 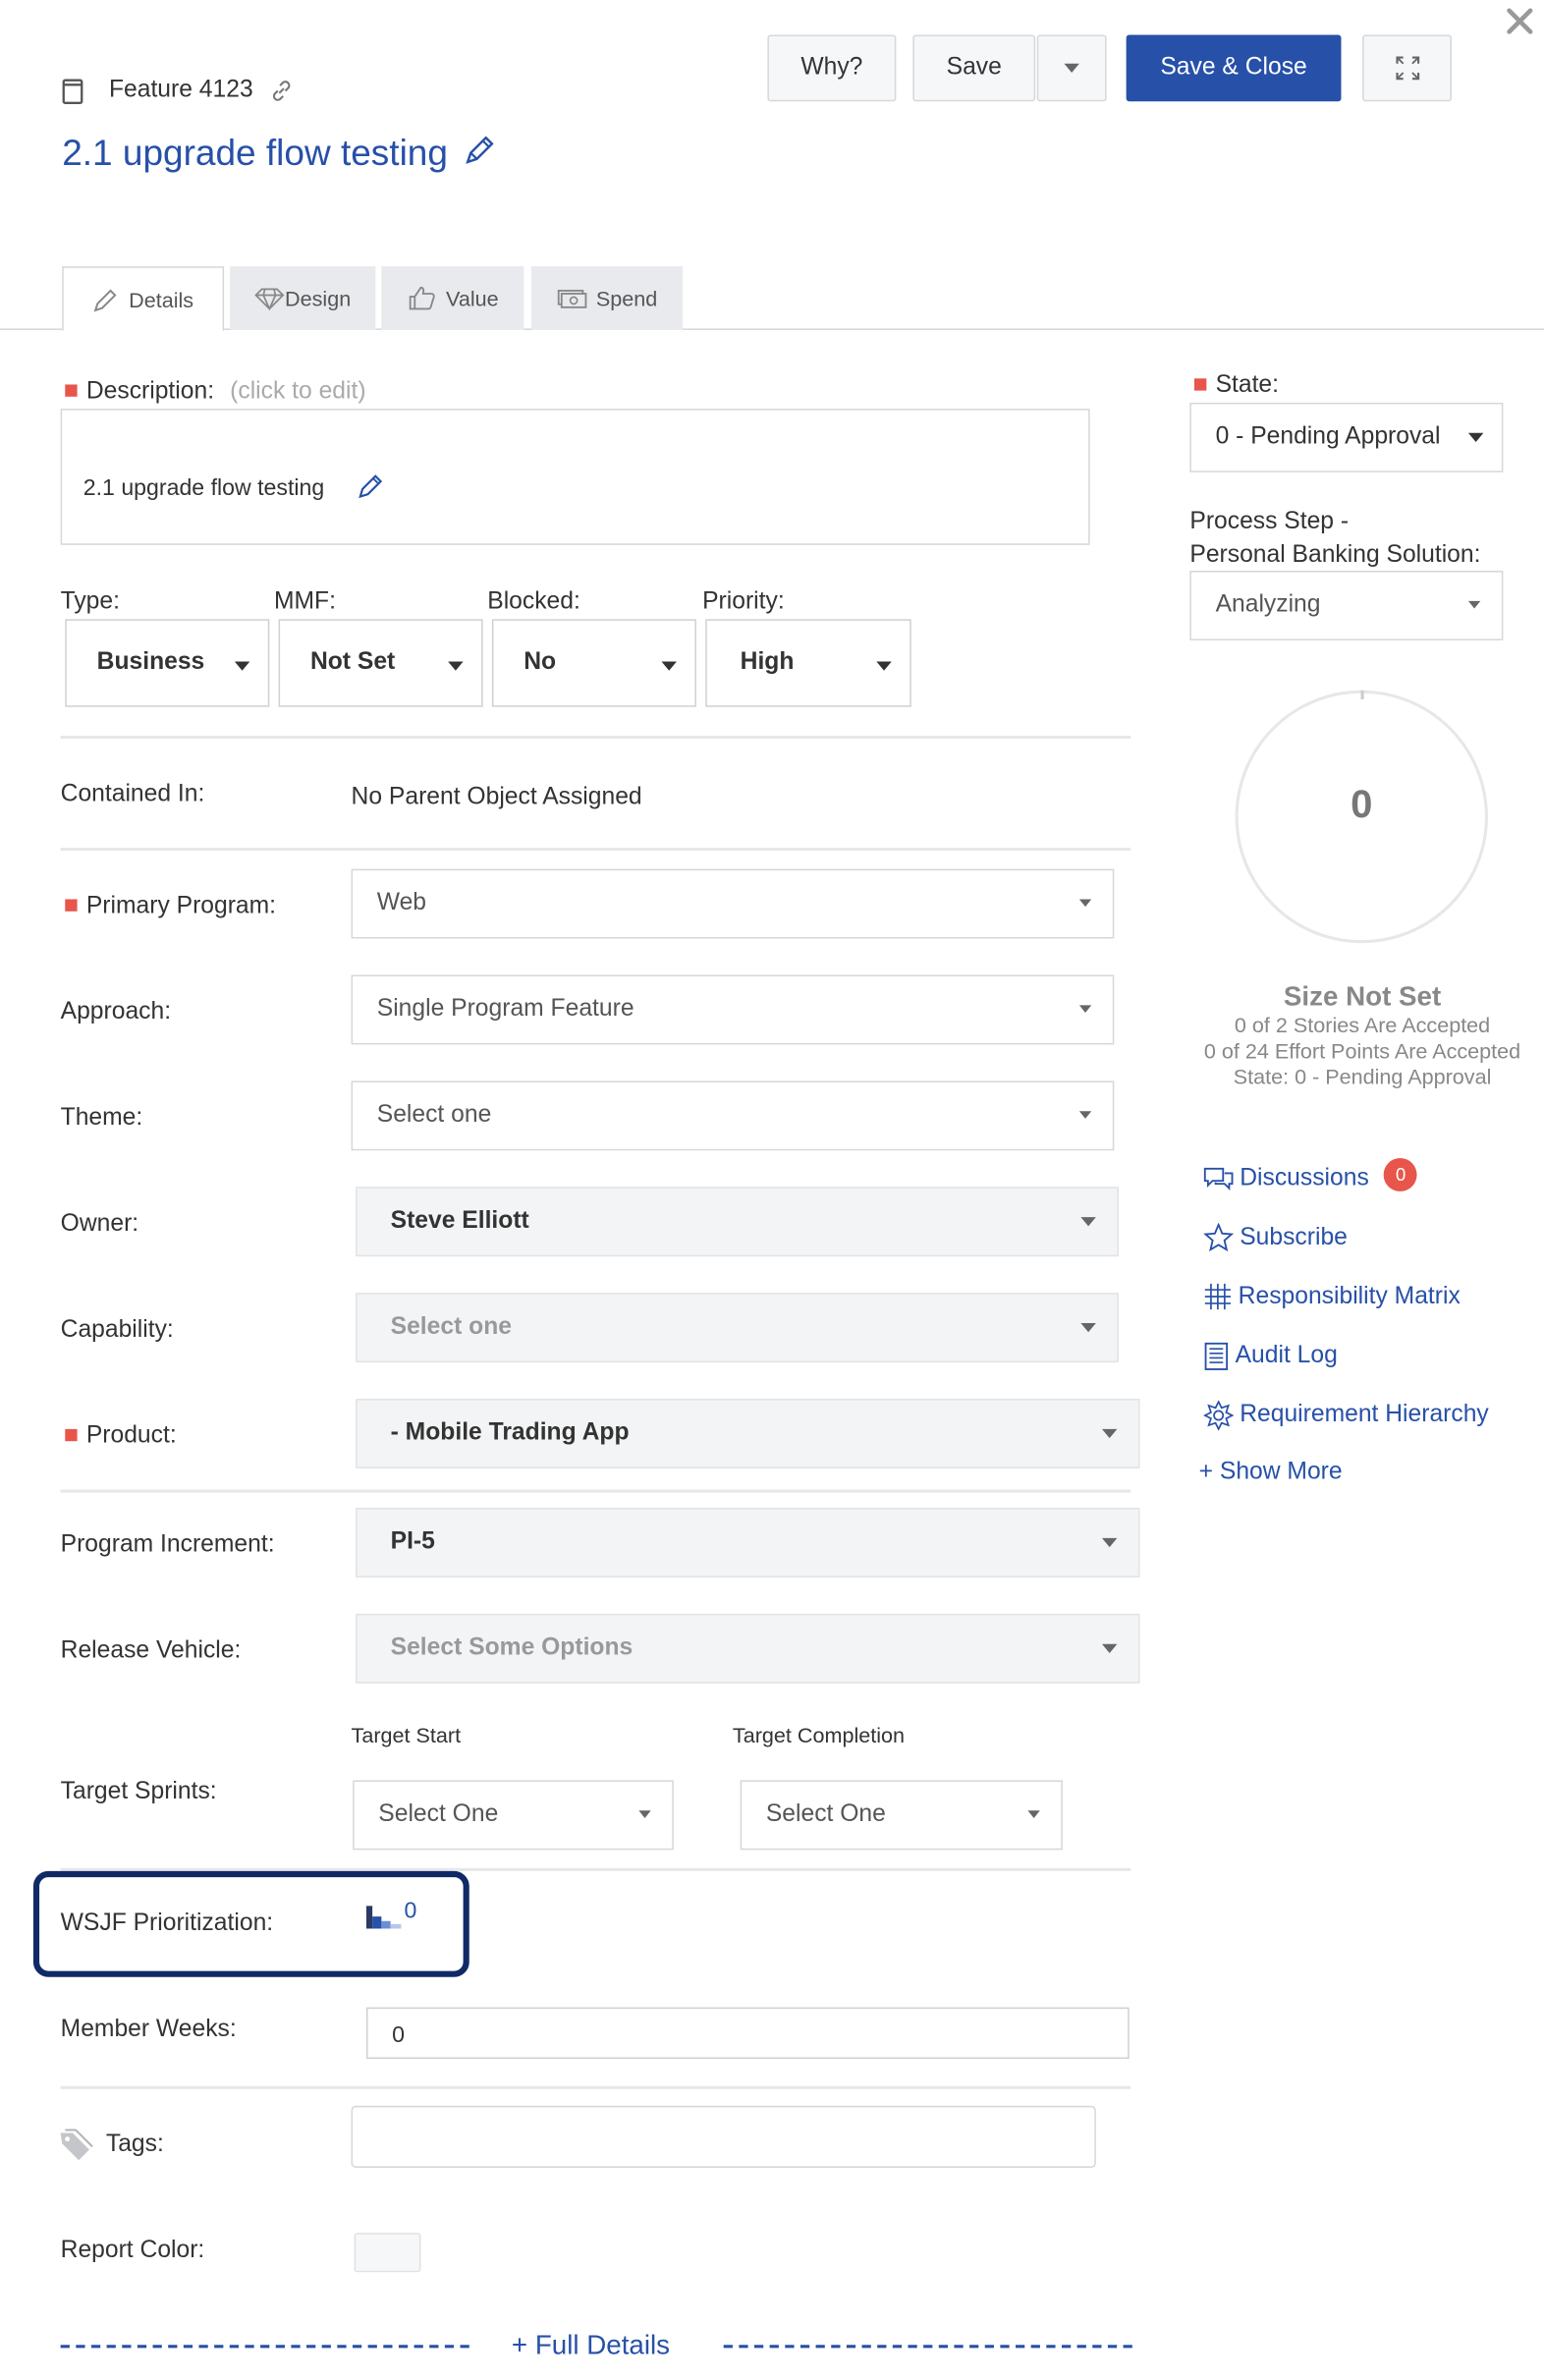 I want to click on theme-select: Select one, so click(x=733, y=1115).